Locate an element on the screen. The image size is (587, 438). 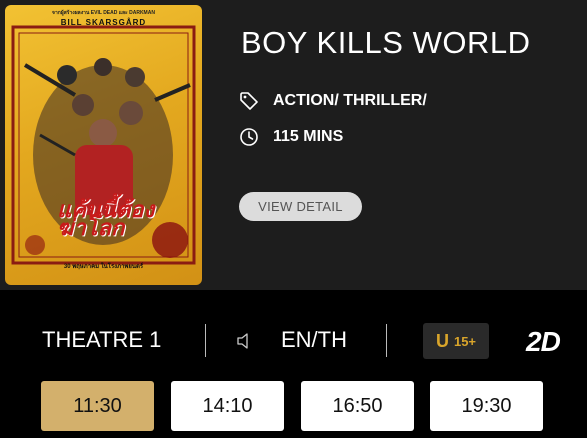
tag-icon is located at coordinates (249, 101).